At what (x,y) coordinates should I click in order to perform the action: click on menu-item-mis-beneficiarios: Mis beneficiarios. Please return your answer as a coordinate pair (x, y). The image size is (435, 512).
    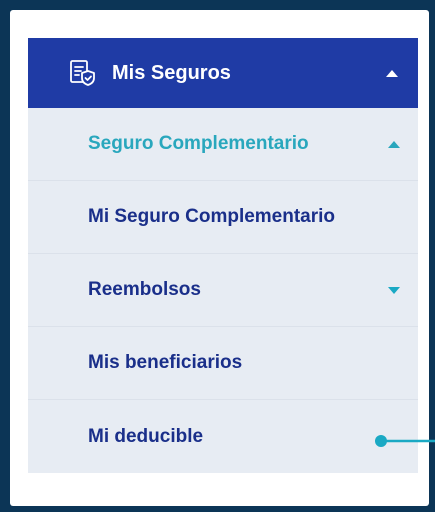
    Looking at the image, I should click on (223, 363).